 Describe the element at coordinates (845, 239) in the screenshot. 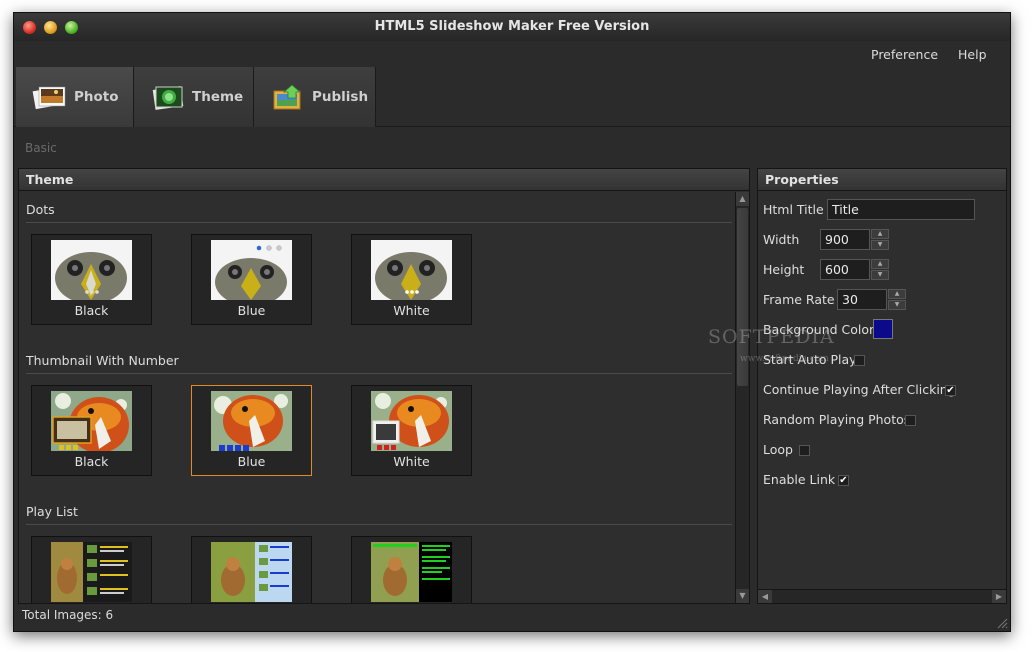

I see `width-input` at that location.